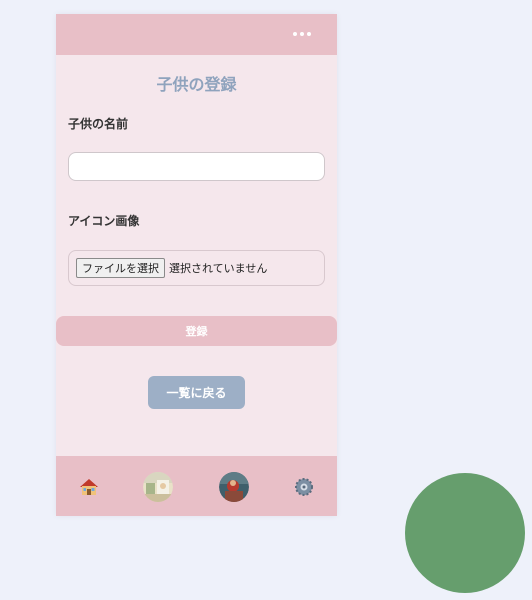 Image resolution: width=532 pixels, height=600 pixels. What do you see at coordinates (218, 268) in the screenshot?
I see `file-status-text: 選択されていません` at bounding box center [218, 268].